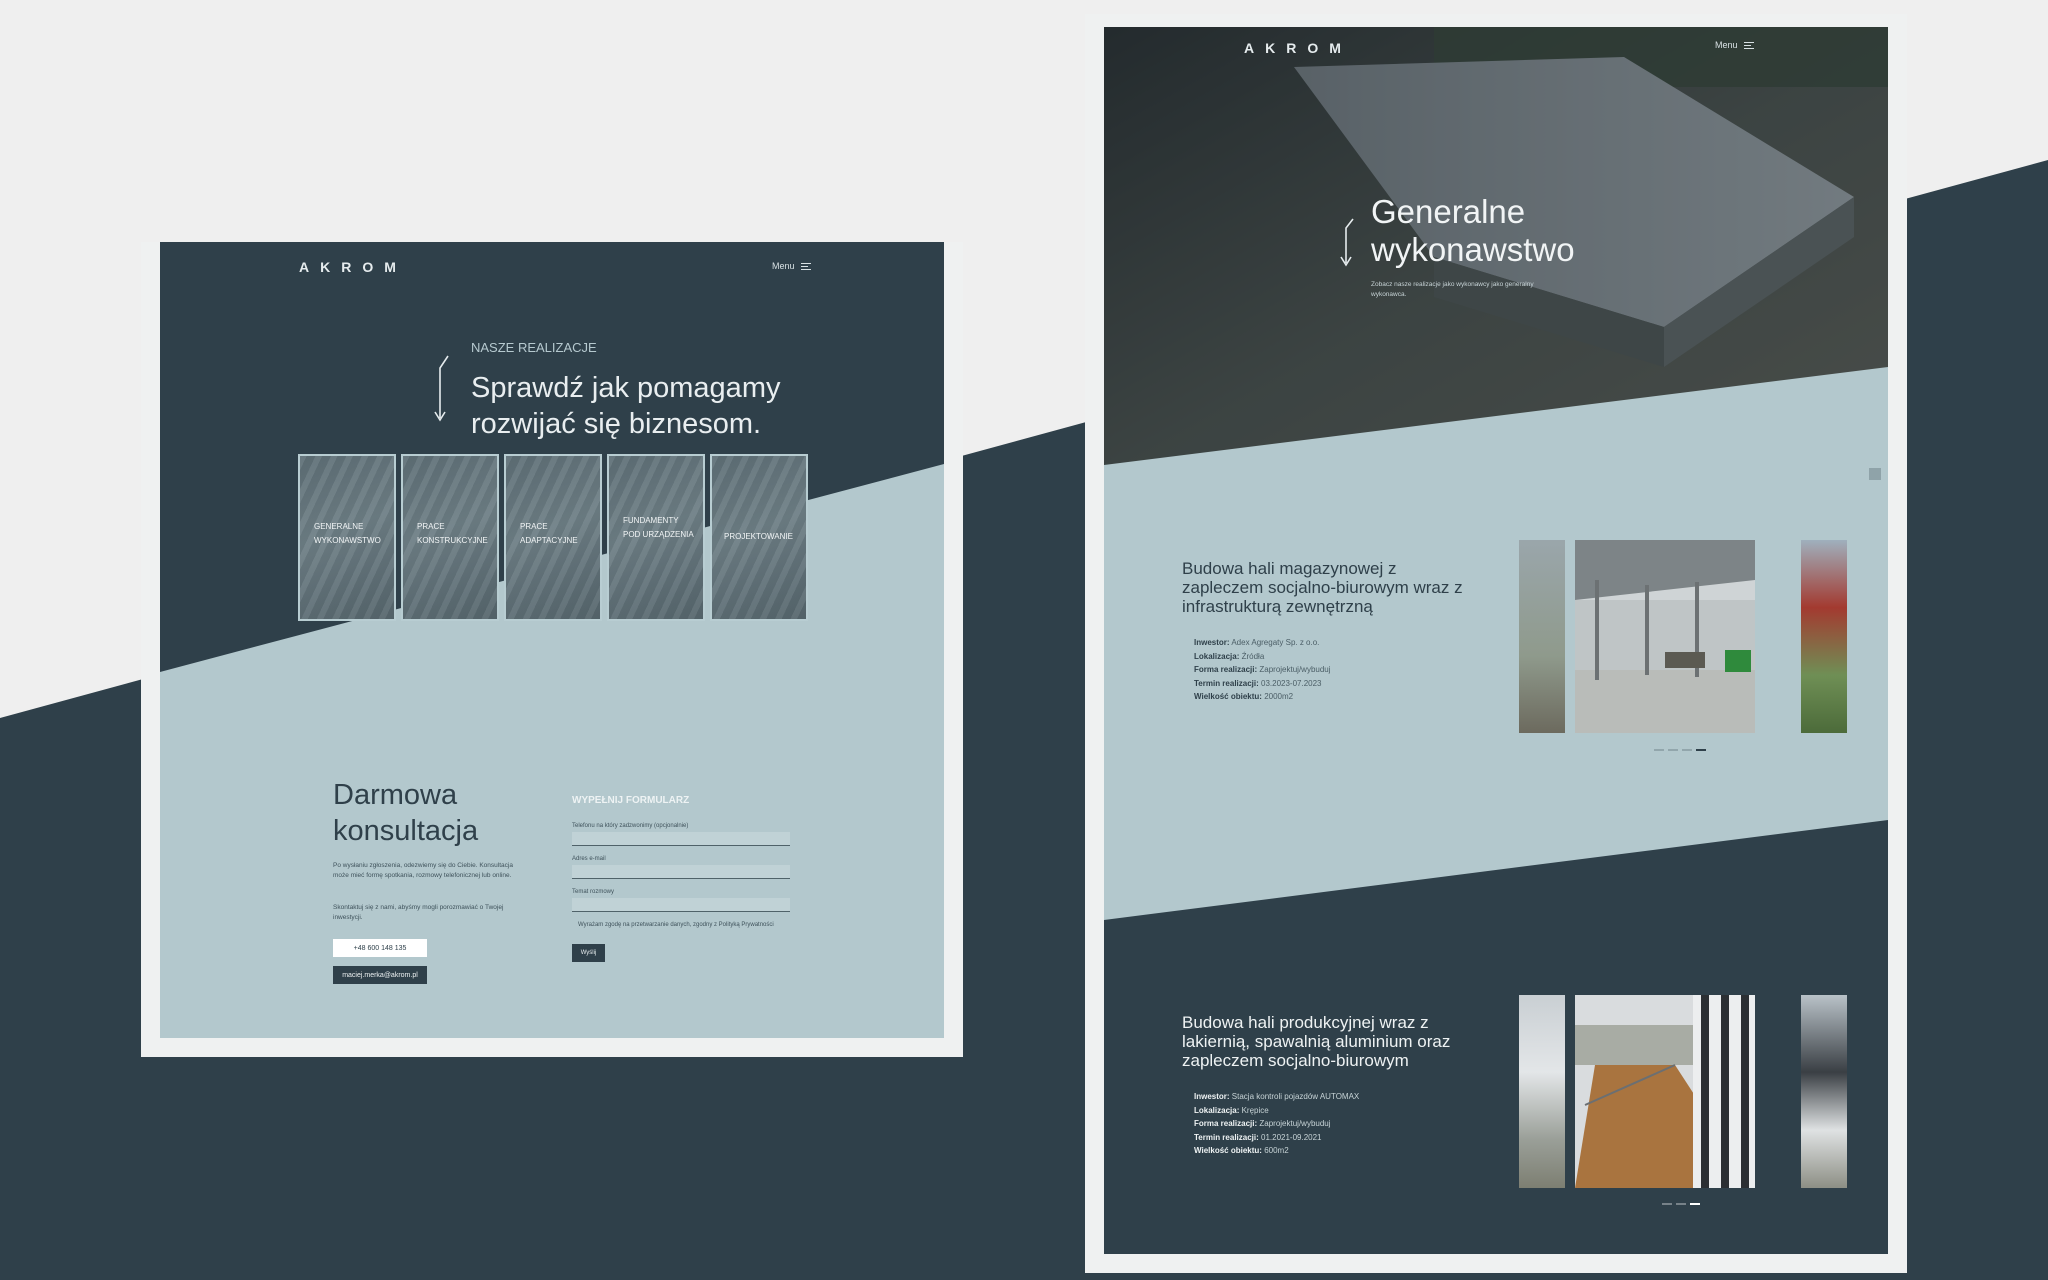 This screenshot has width=2048, height=1280. What do you see at coordinates (681, 872) in the screenshot?
I see `email-field` at bounding box center [681, 872].